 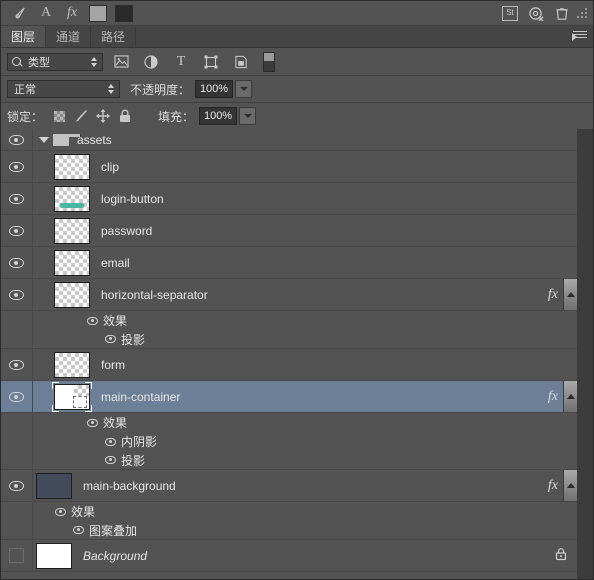 I want to click on visibility-toggle-assets, so click(x=17, y=139).